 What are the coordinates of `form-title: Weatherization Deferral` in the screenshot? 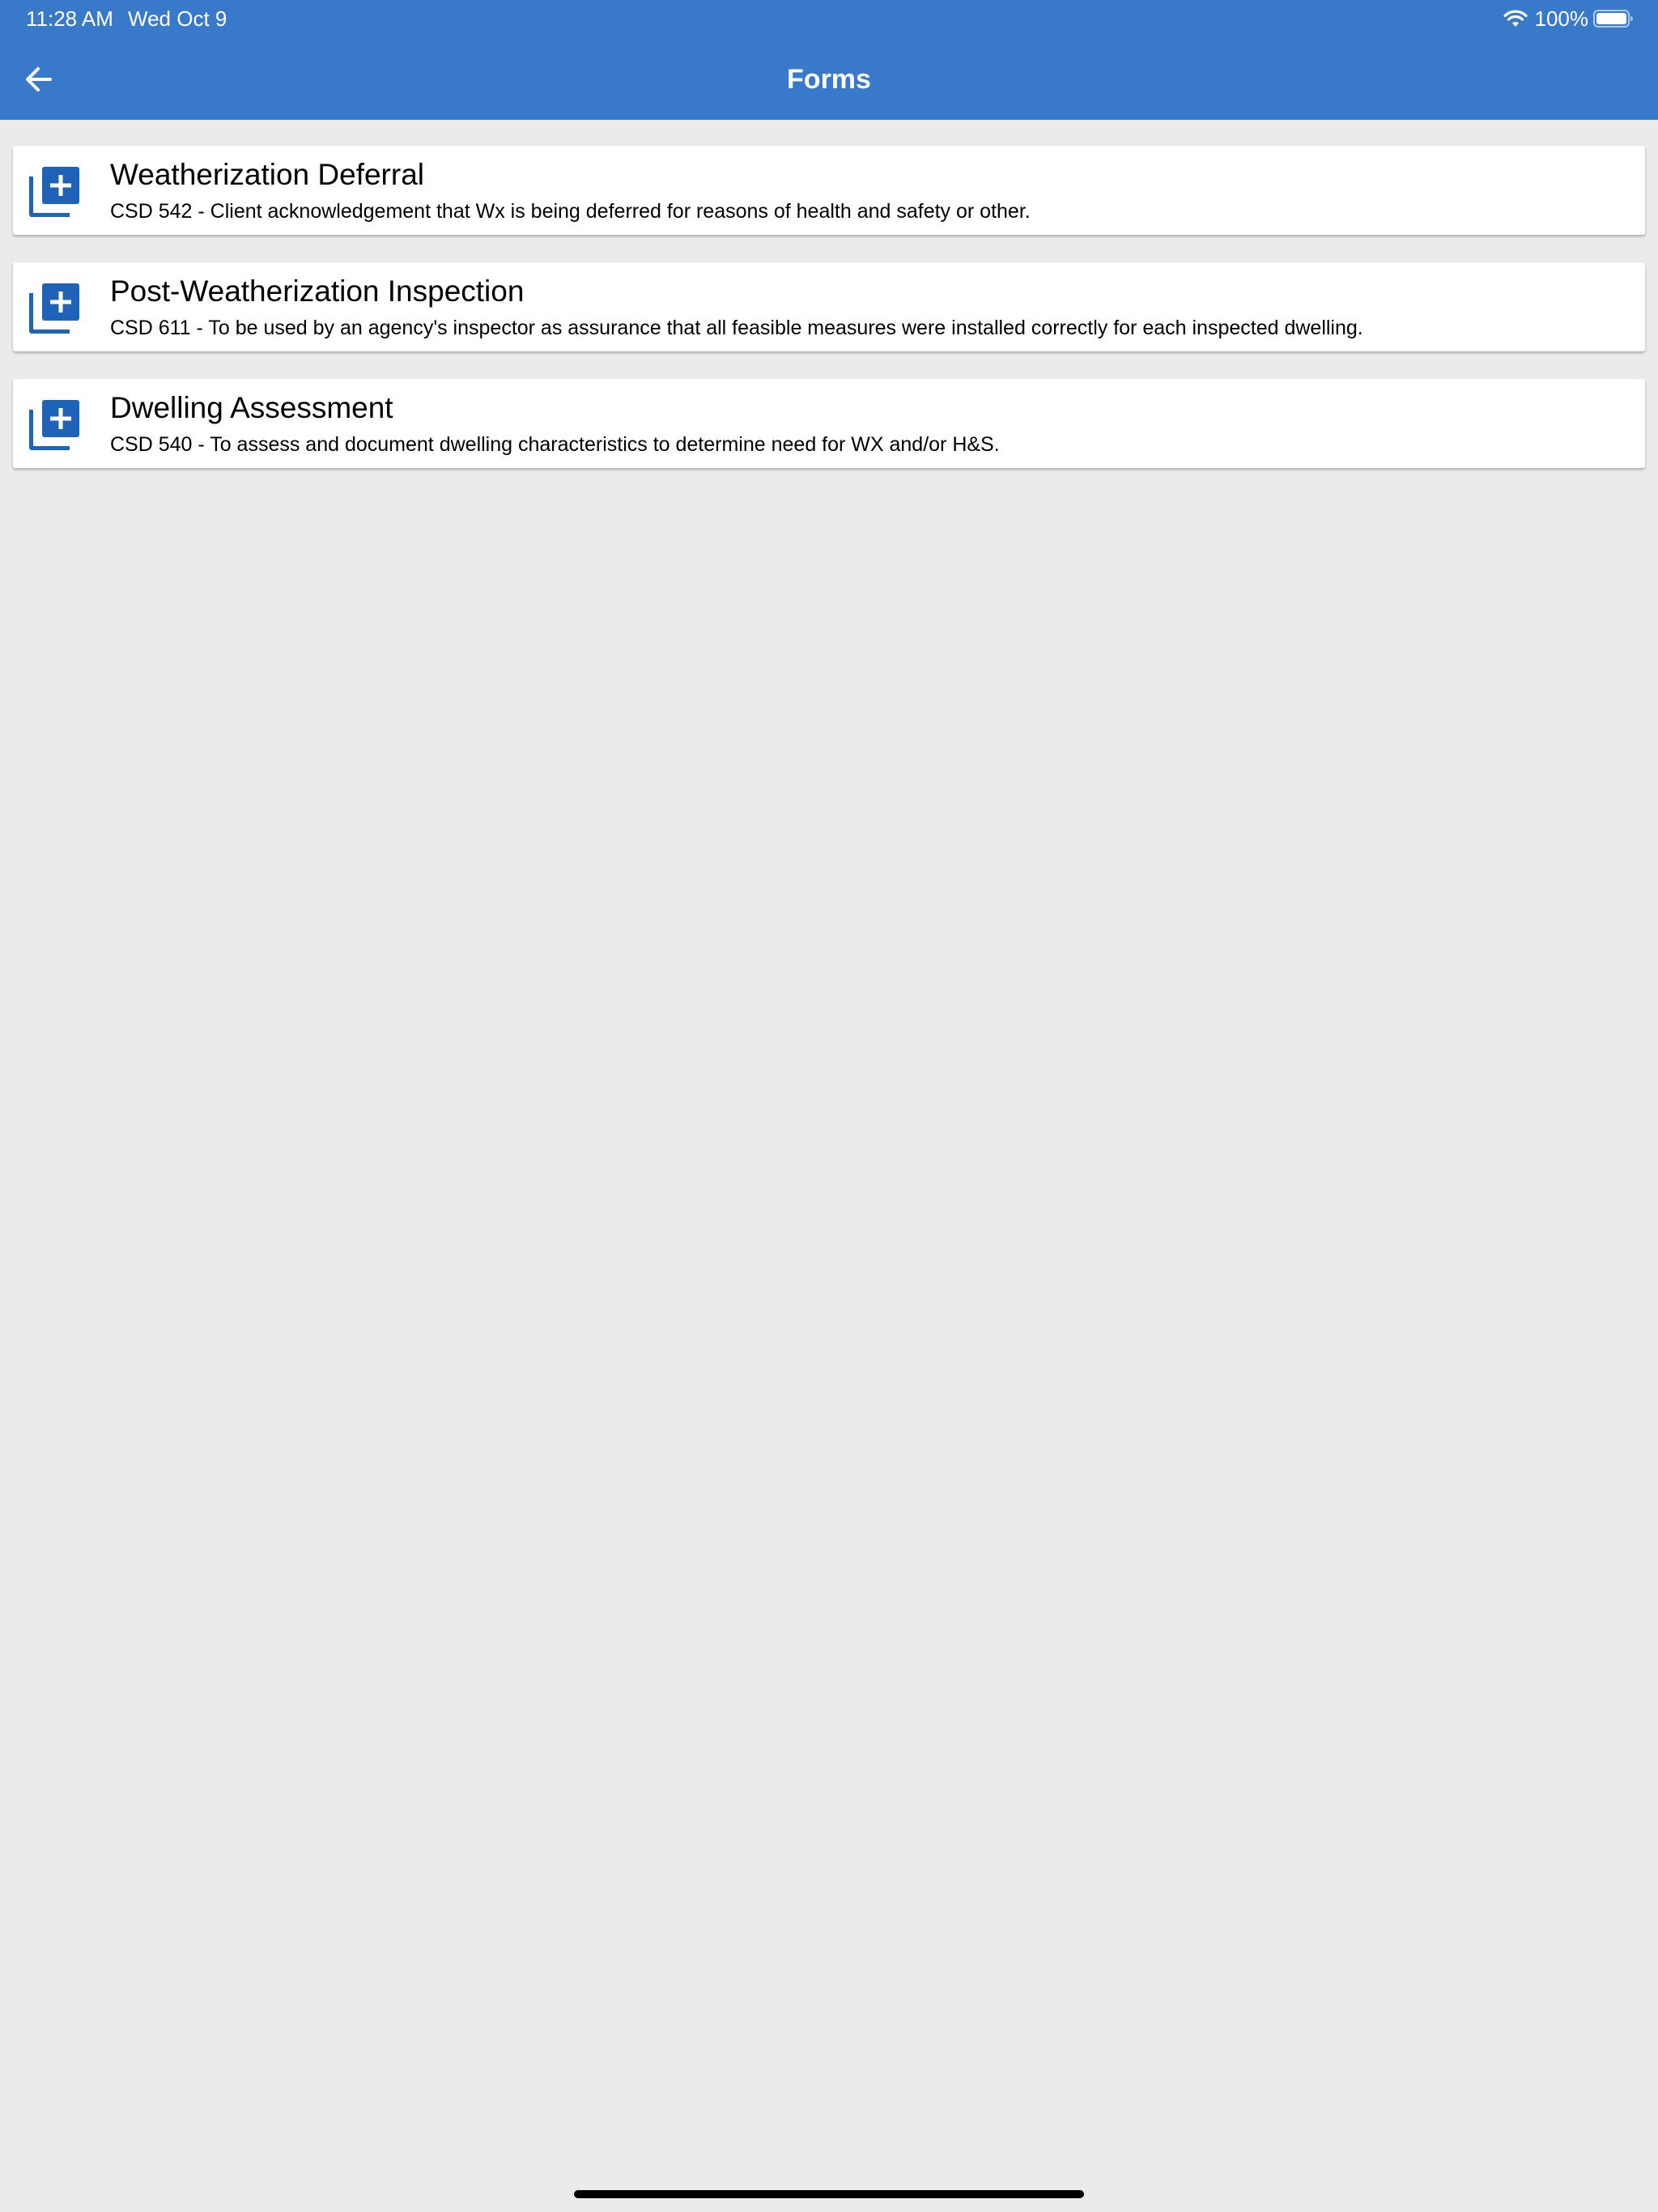 It's located at (267, 175).